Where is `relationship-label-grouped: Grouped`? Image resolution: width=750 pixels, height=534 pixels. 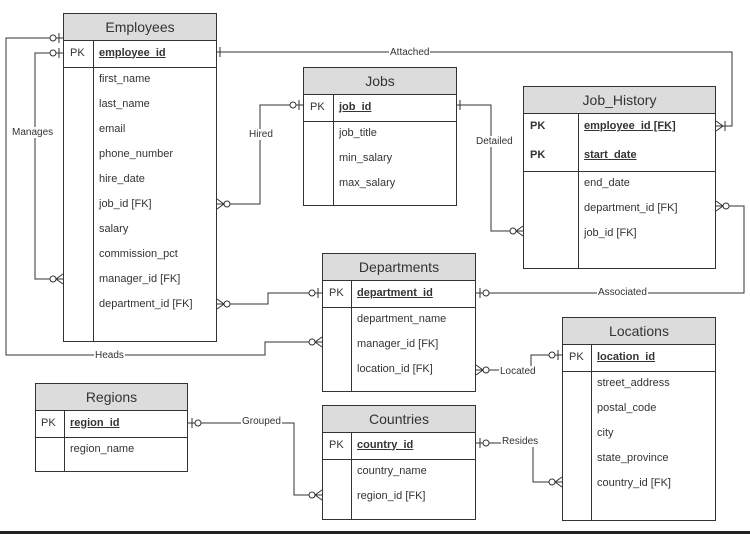
relationship-label-grouped: Grouped is located at coordinates (261, 421).